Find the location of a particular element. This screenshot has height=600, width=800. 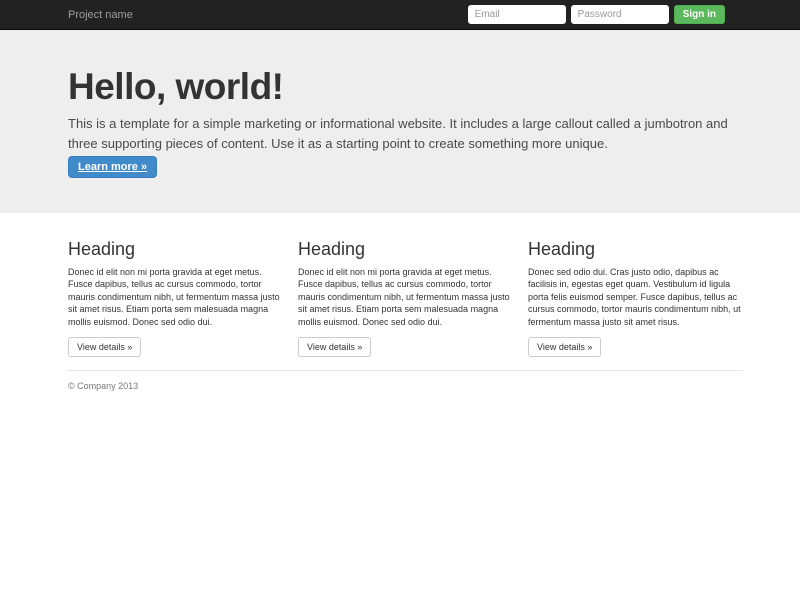

view-details-button-2: View details » is located at coordinates (335, 347).